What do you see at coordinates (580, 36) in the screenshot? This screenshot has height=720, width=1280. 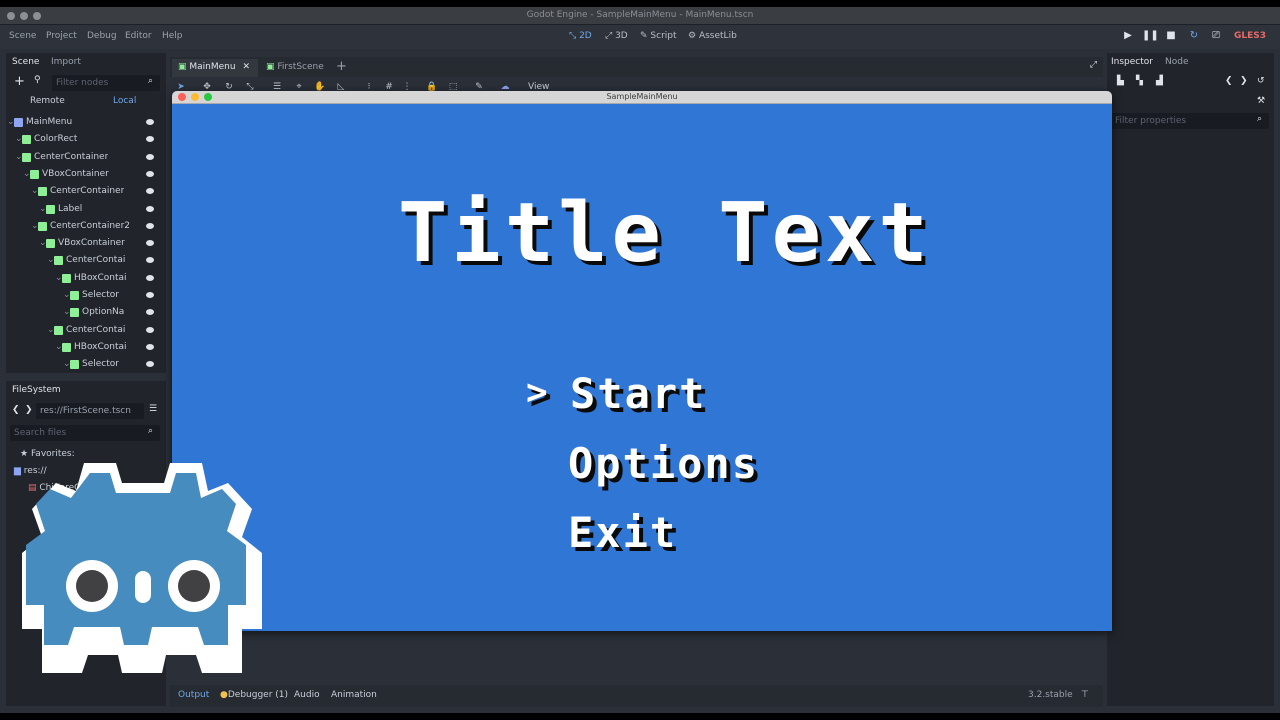 I see `workspace-2d-button: ⤡ 2D` at bounding box center [580, 36].